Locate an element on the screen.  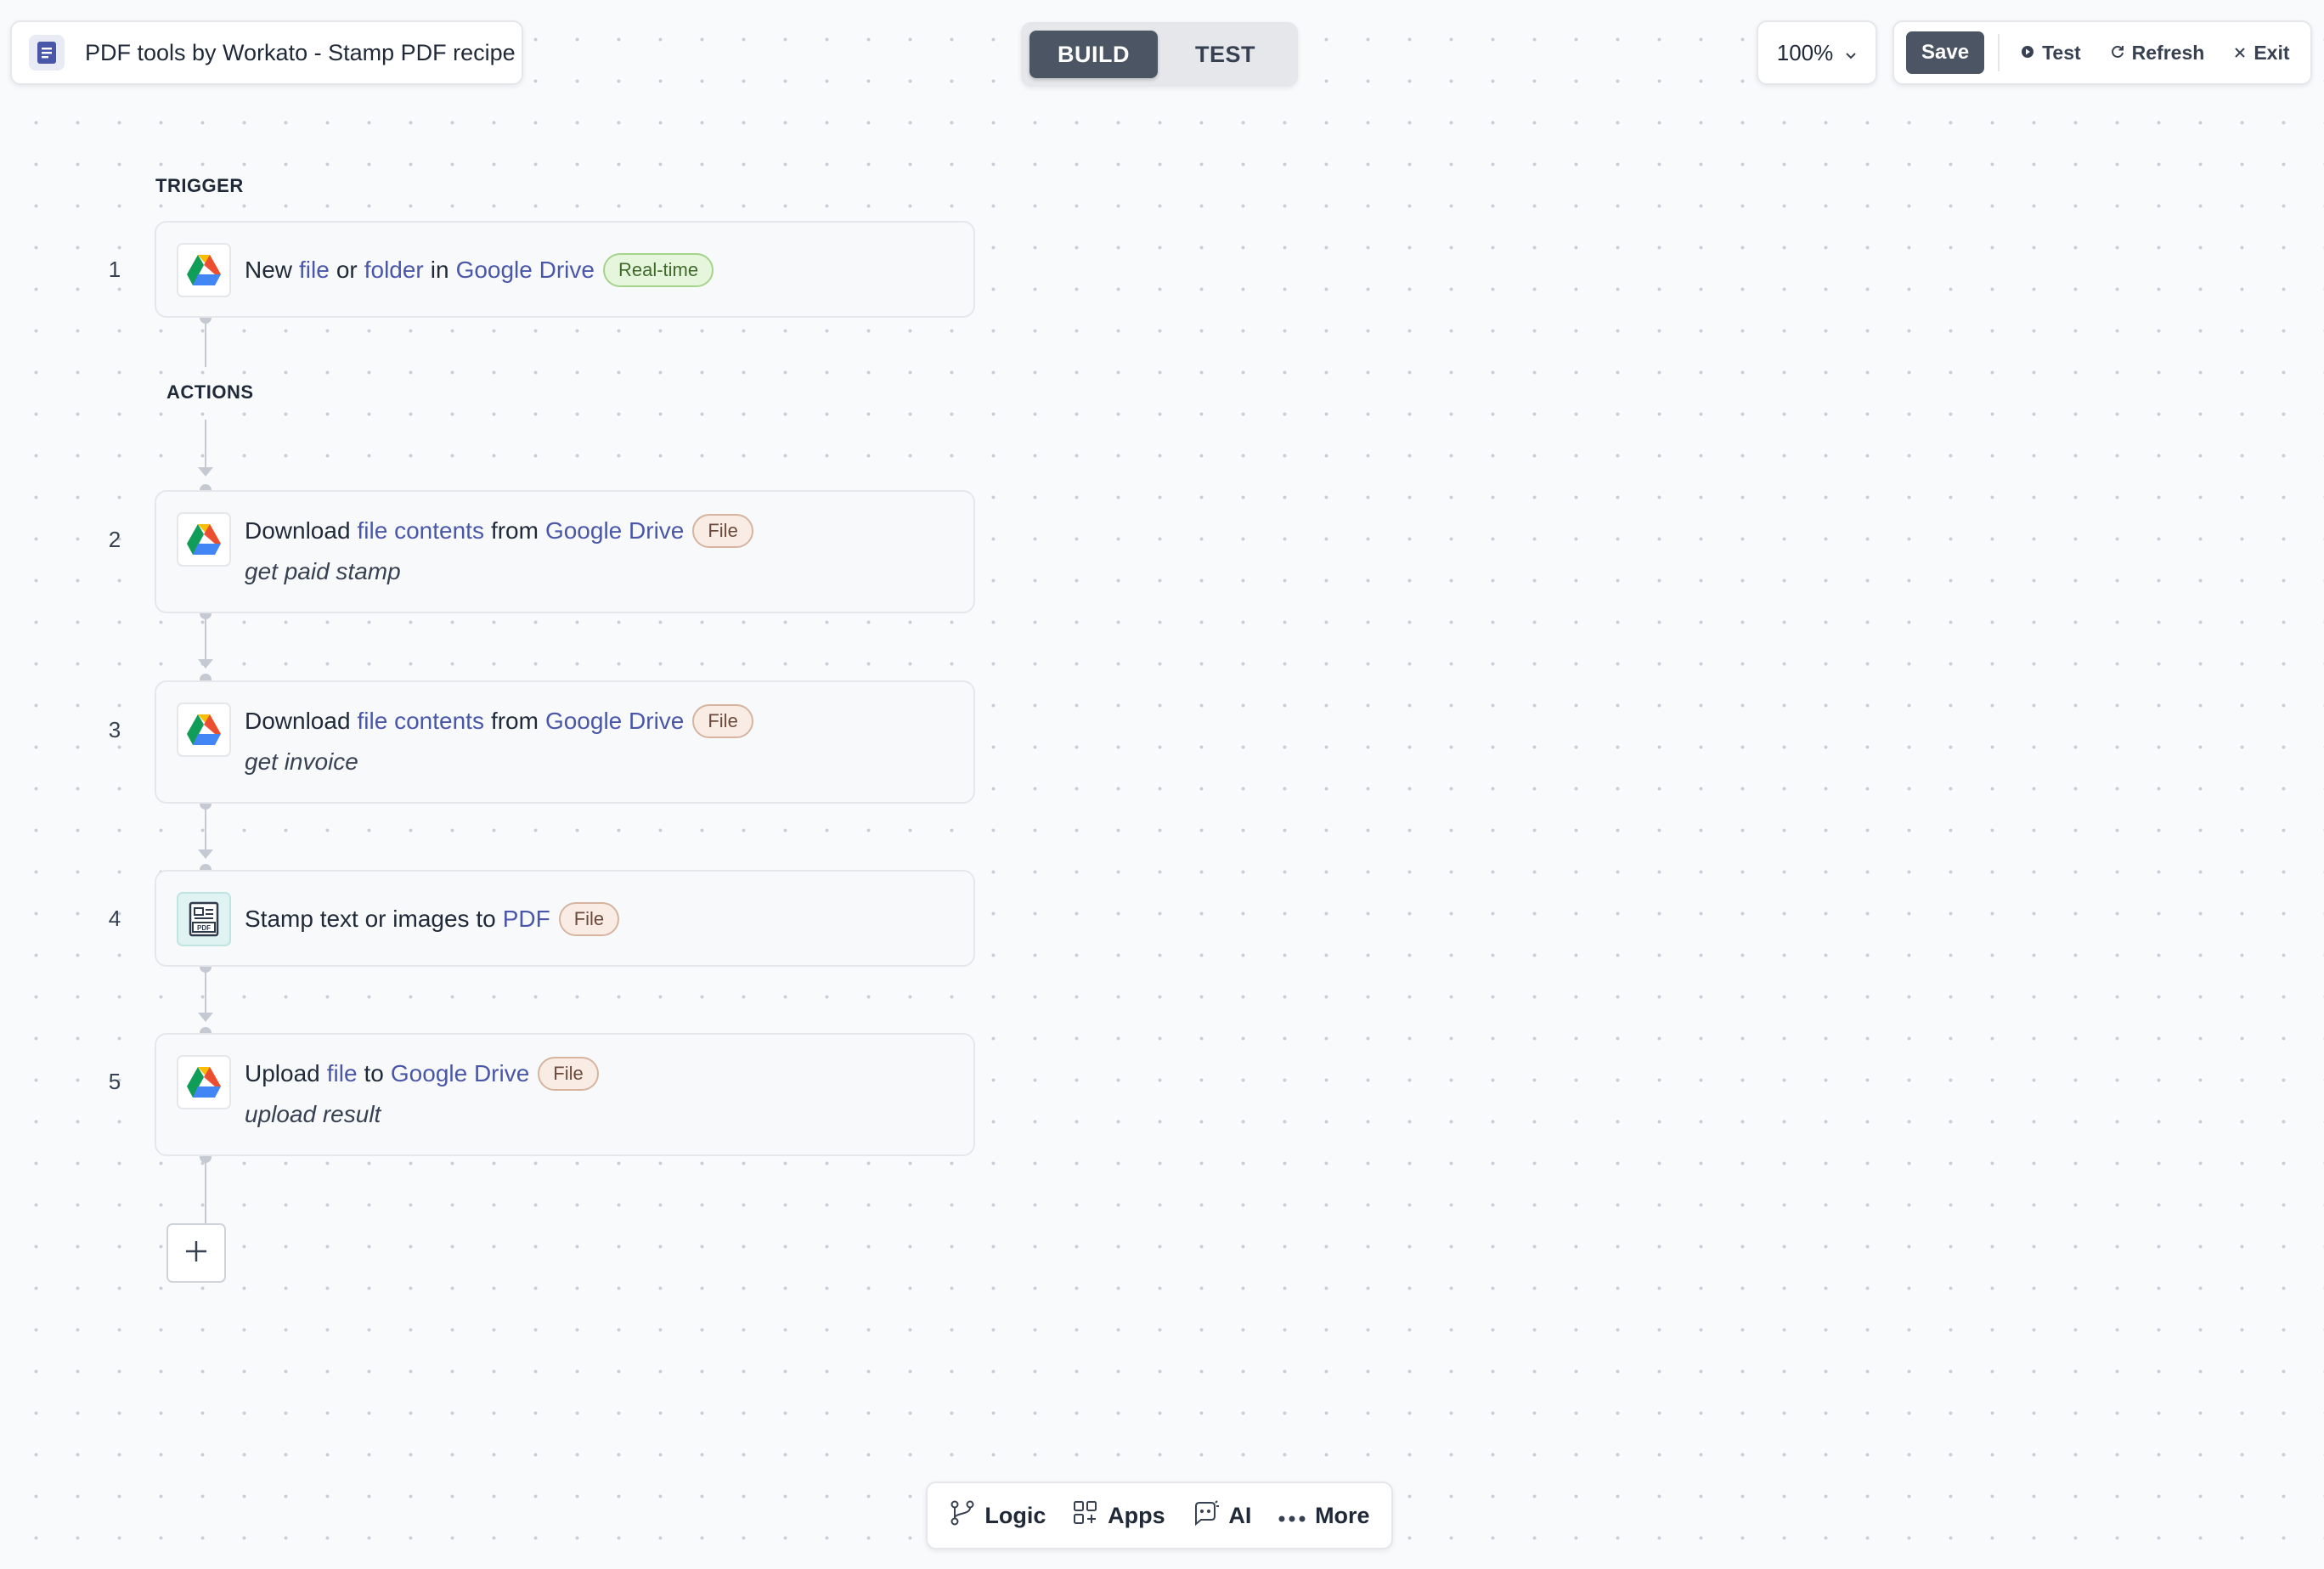
step-description: Stamp text or images to PDF File is located at coordinates (433, 919).